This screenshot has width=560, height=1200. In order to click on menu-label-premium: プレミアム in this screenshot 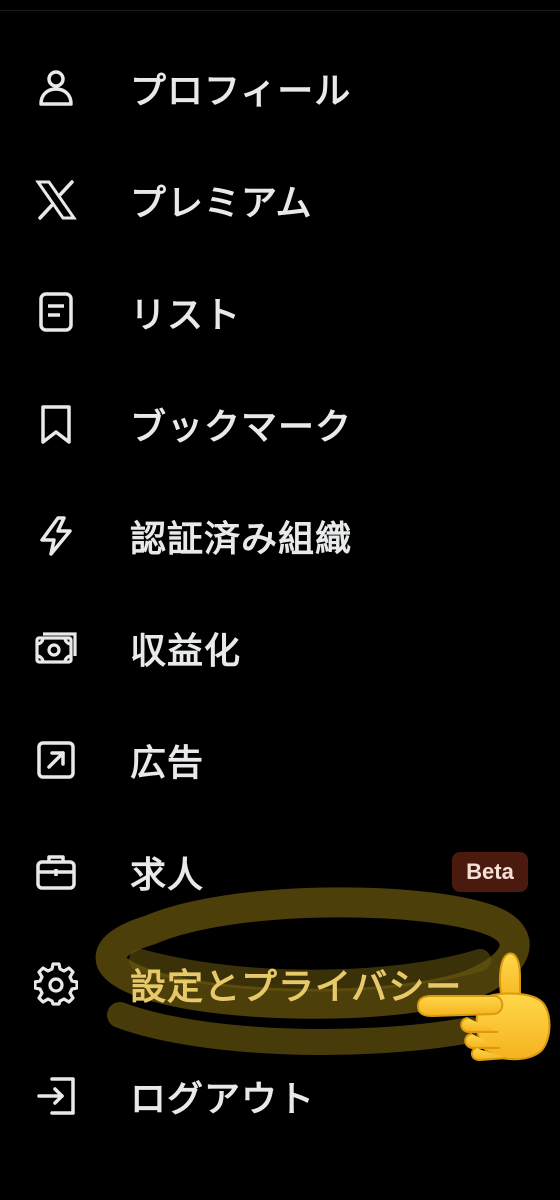, I will do `click(221, 203)`.